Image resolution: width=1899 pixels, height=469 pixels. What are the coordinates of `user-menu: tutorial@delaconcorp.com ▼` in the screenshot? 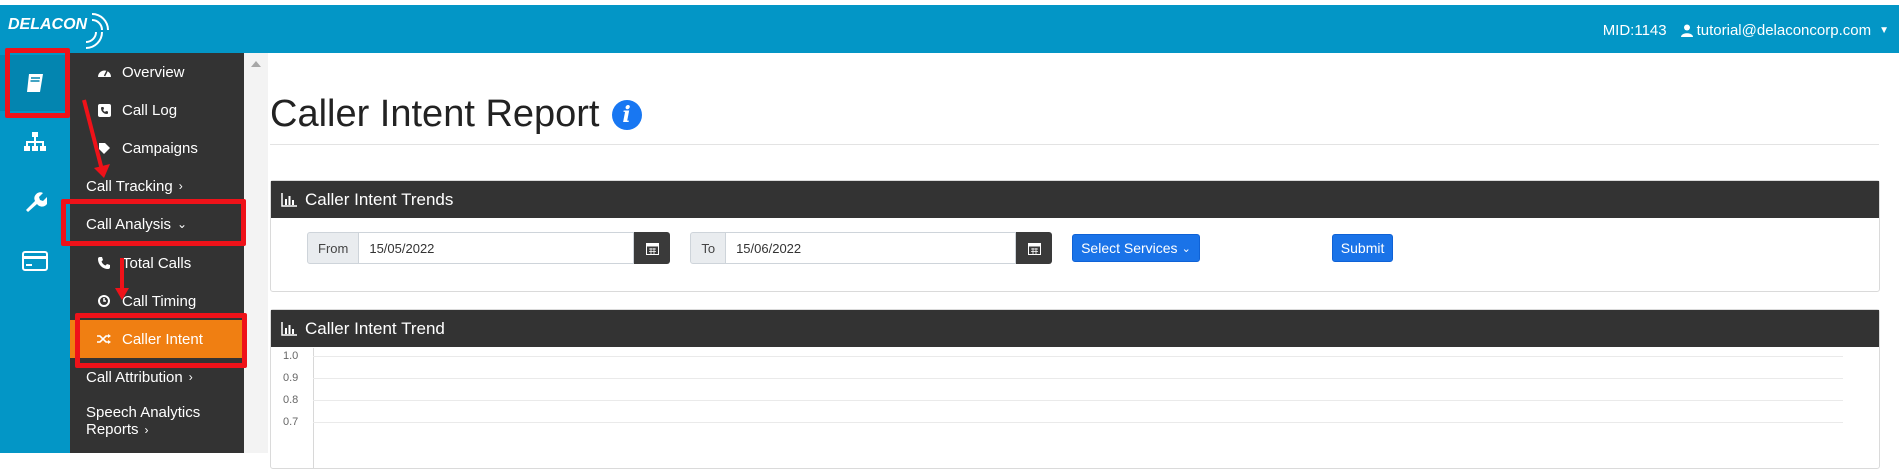 It's located at (1784, 30).